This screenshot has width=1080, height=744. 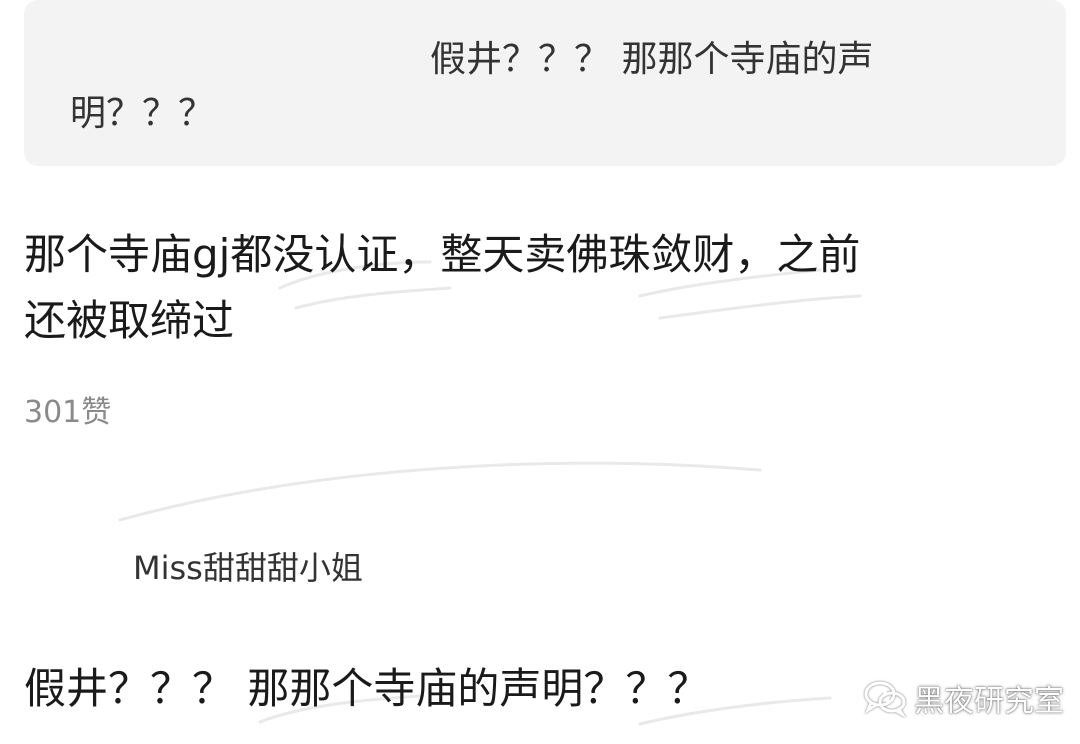 What do you see at coordinates (367, 688) in the screenshot?
I see `reply-body: 假井？？？ 那那个寺庙的声明？？？` at bounding box center [367, 688].